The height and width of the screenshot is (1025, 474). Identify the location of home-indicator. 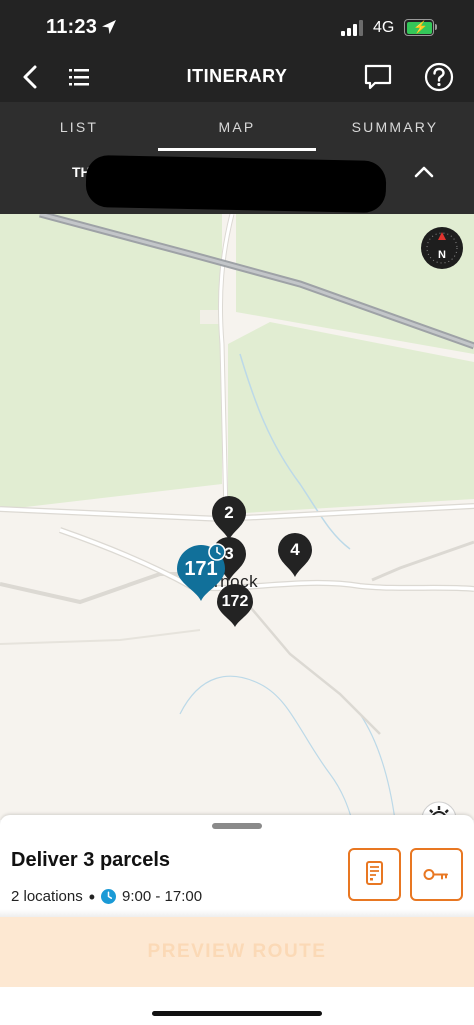
(237, 1013).